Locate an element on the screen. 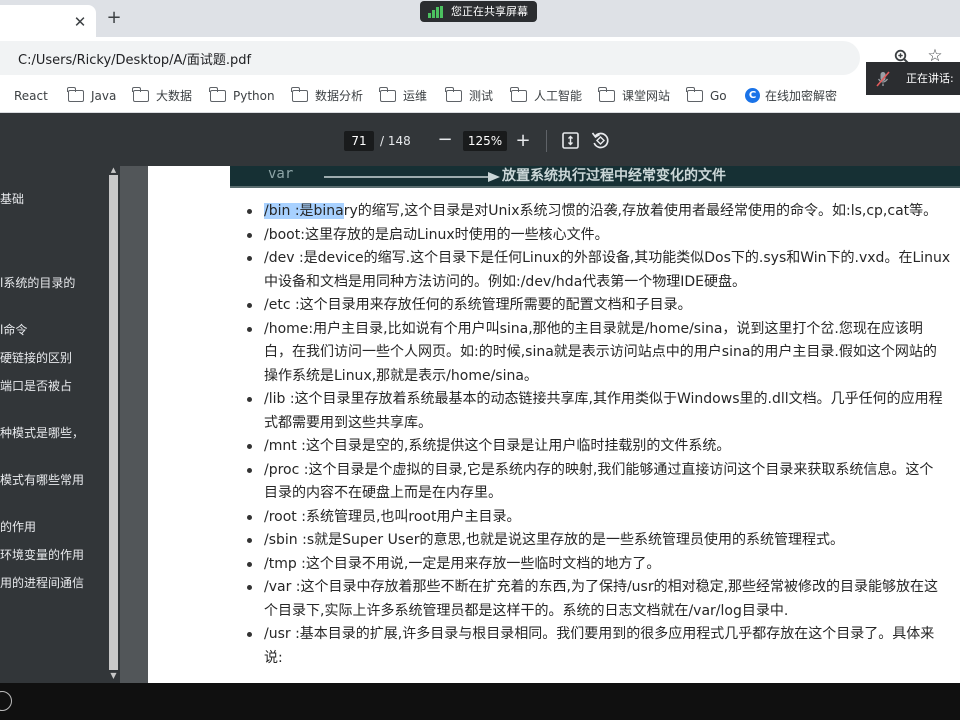 The image size is (960, 720). outline-item: 端口是否被占 is located at coordinates (50, 386).